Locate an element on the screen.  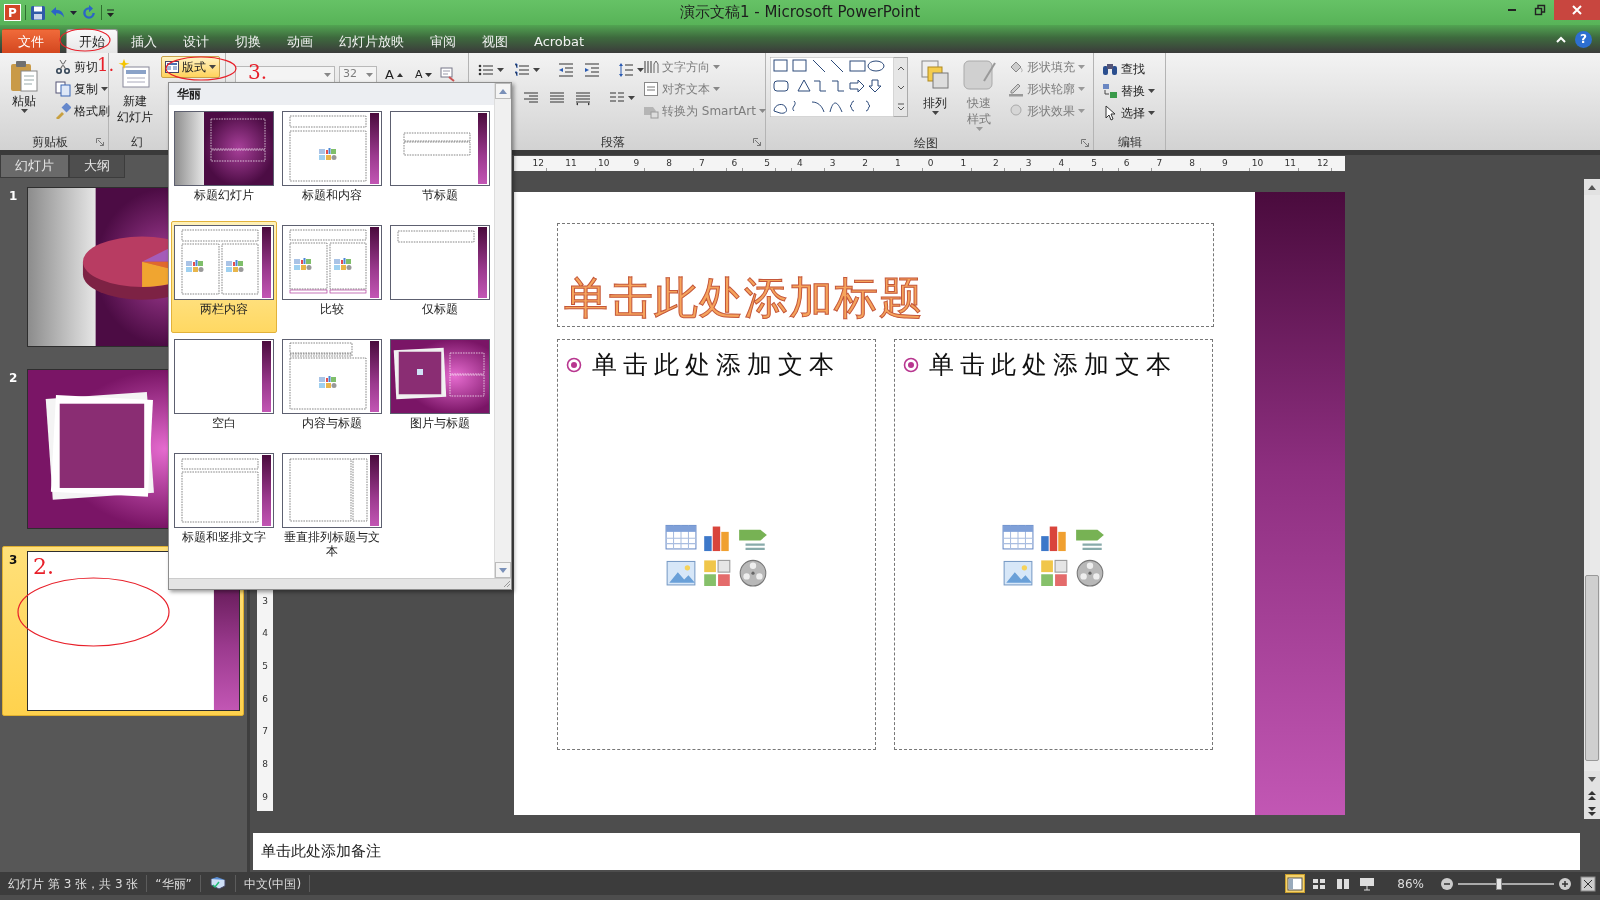
help-button: ? is located at coordinates (1583, 39).